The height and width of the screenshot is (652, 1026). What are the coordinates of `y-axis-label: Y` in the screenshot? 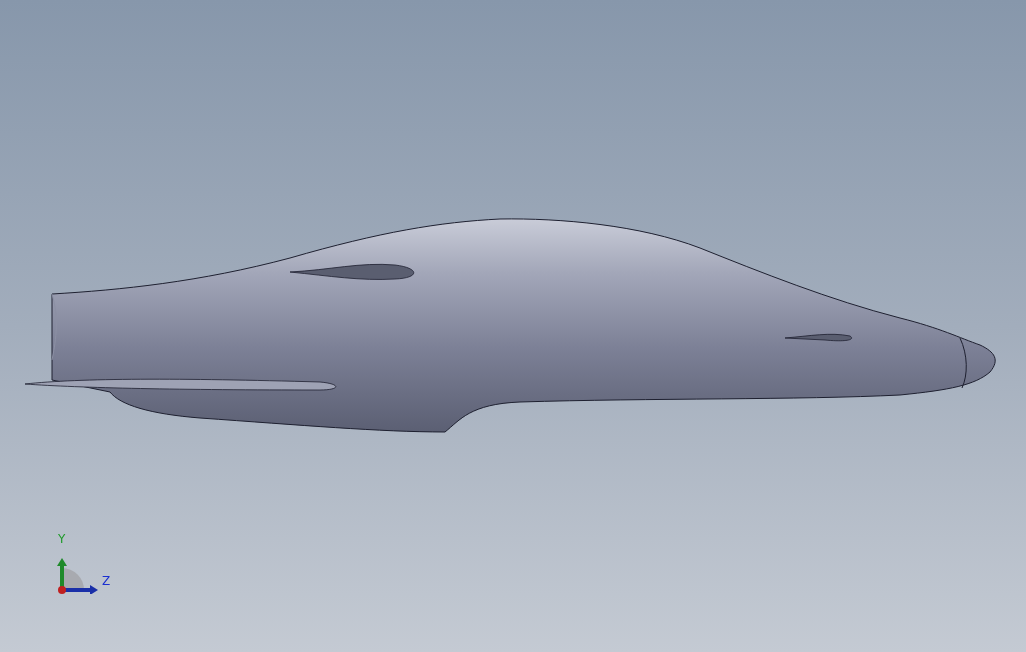 It's located at (62, 539).